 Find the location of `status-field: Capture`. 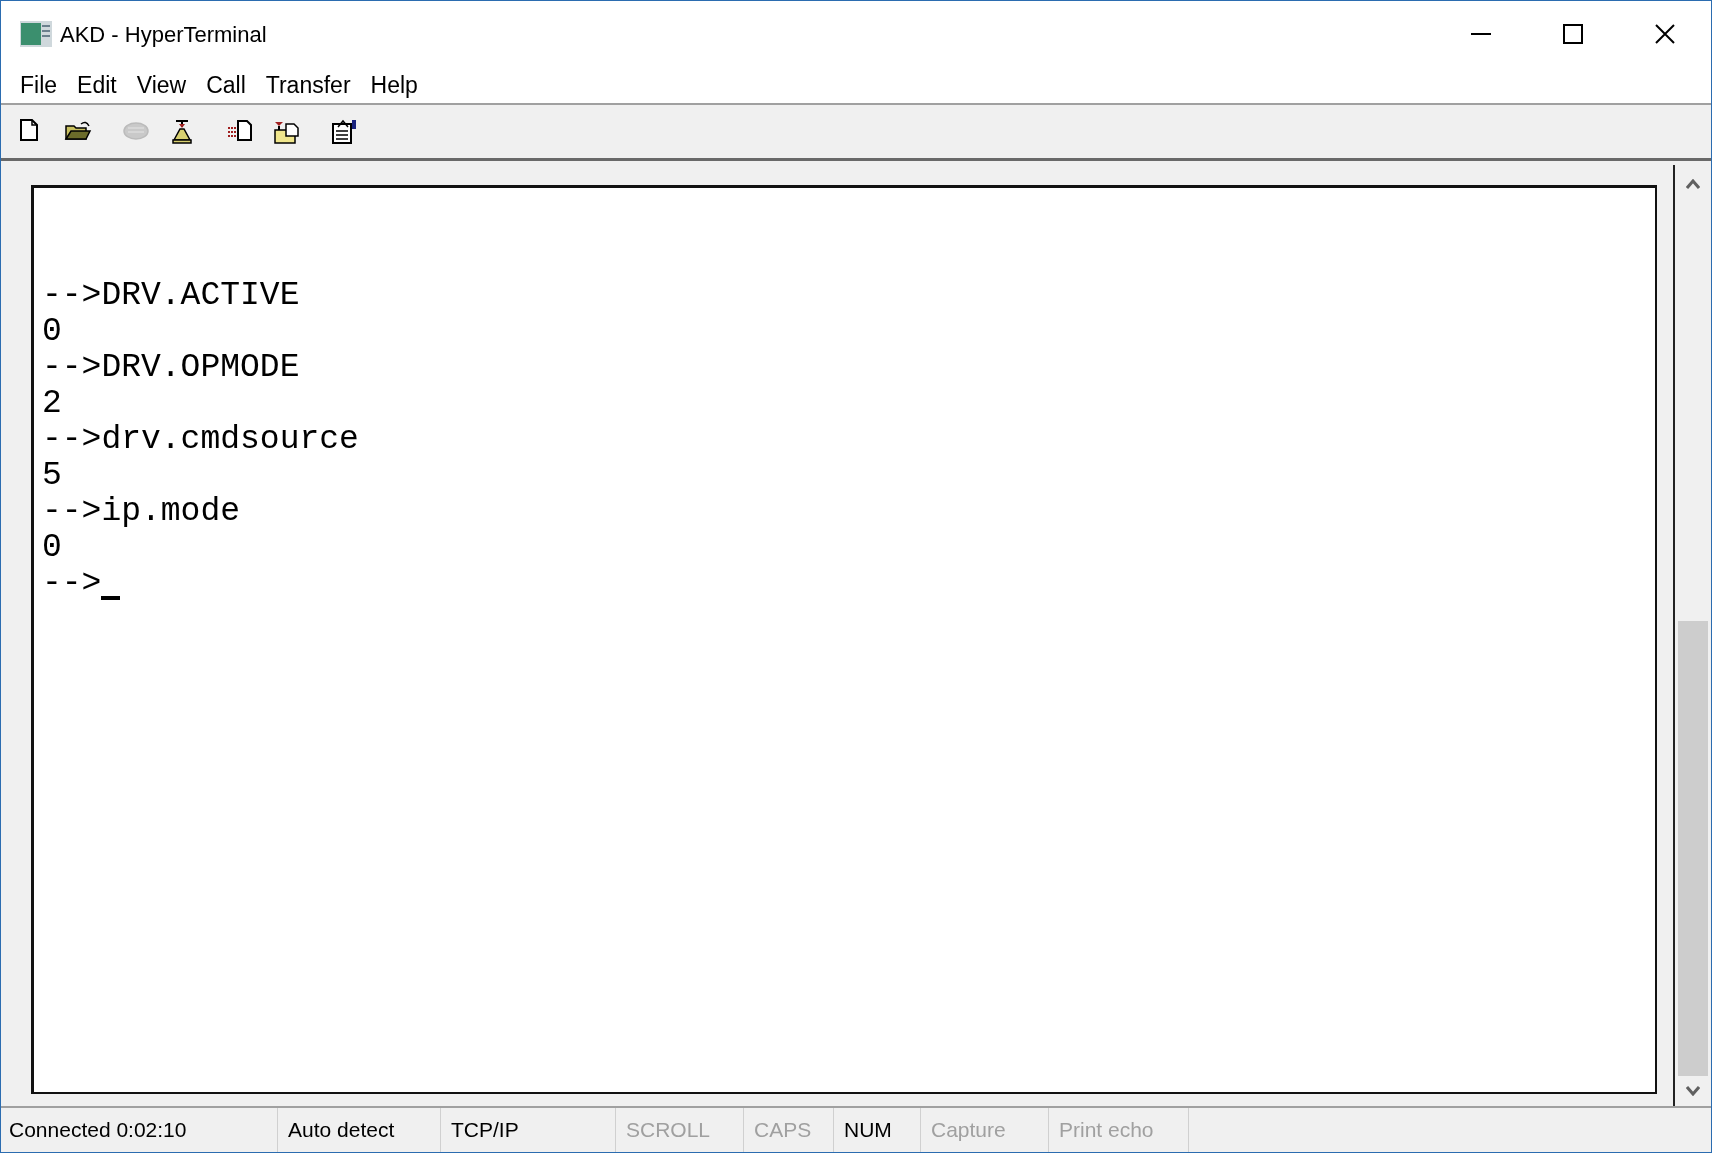

status-field: Capture is located at coordinates (985, 1130).